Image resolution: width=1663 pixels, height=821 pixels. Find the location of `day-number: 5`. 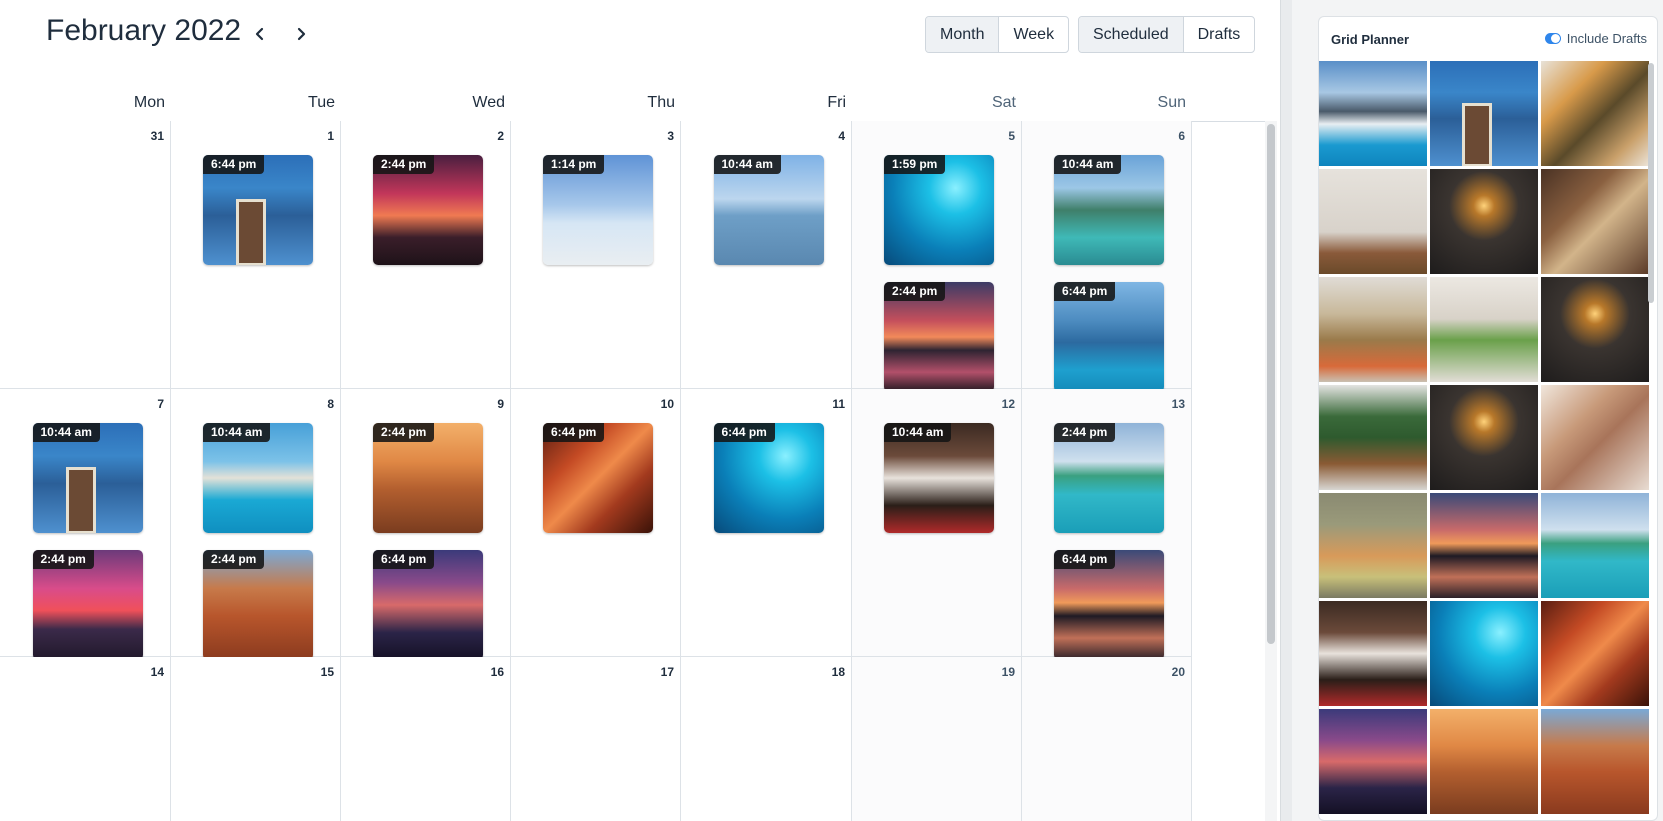

day-number: 5 is located at coordinates (1011, 136).